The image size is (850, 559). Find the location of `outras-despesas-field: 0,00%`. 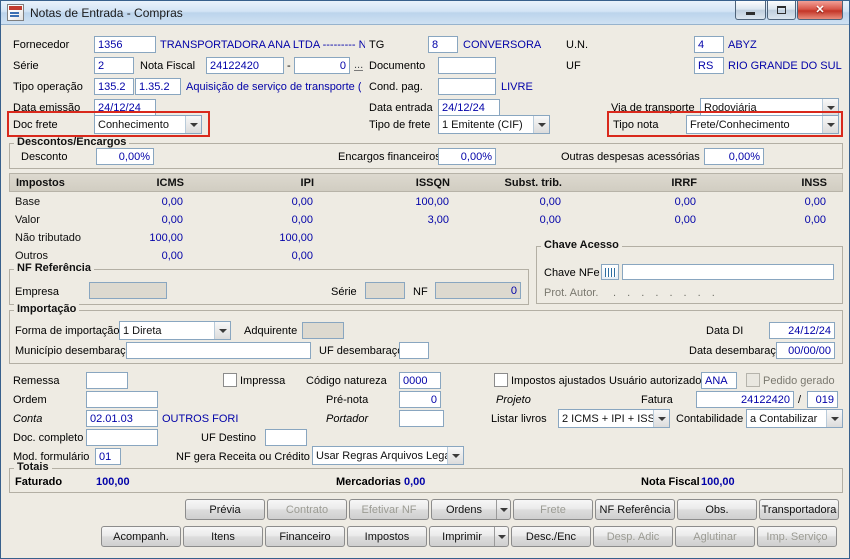

outras-despesas-field: 0,00% is located at coordinates (734, 156).